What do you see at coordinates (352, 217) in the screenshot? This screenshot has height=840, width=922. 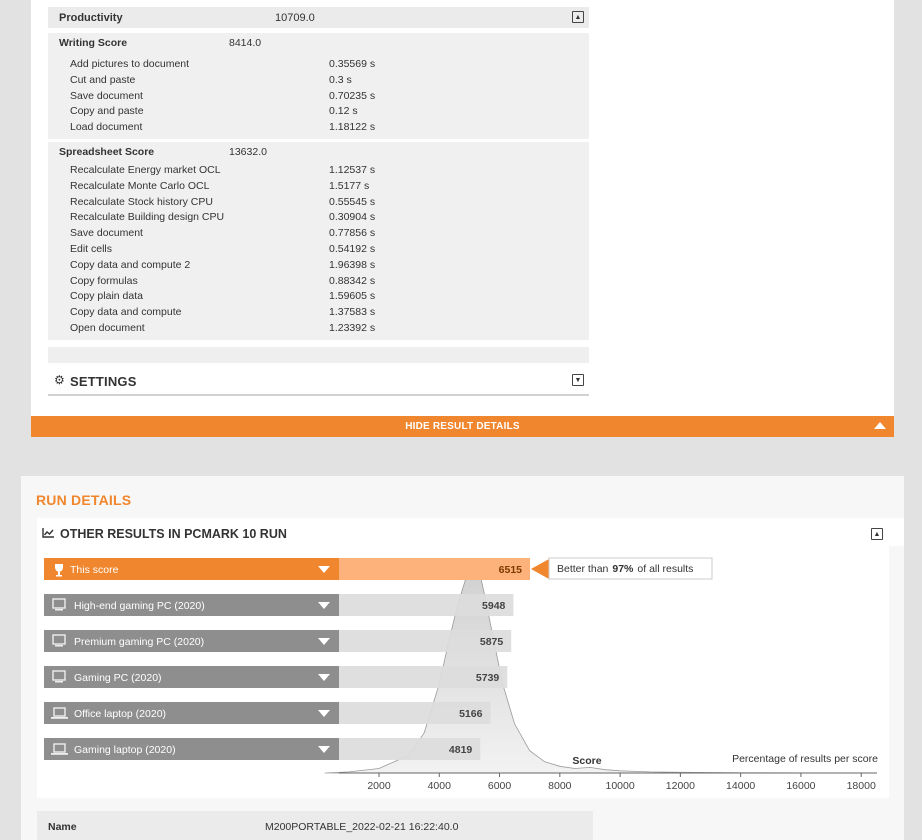 I see `metric-value: 0.30904 s` at bounding box center [352, 217].